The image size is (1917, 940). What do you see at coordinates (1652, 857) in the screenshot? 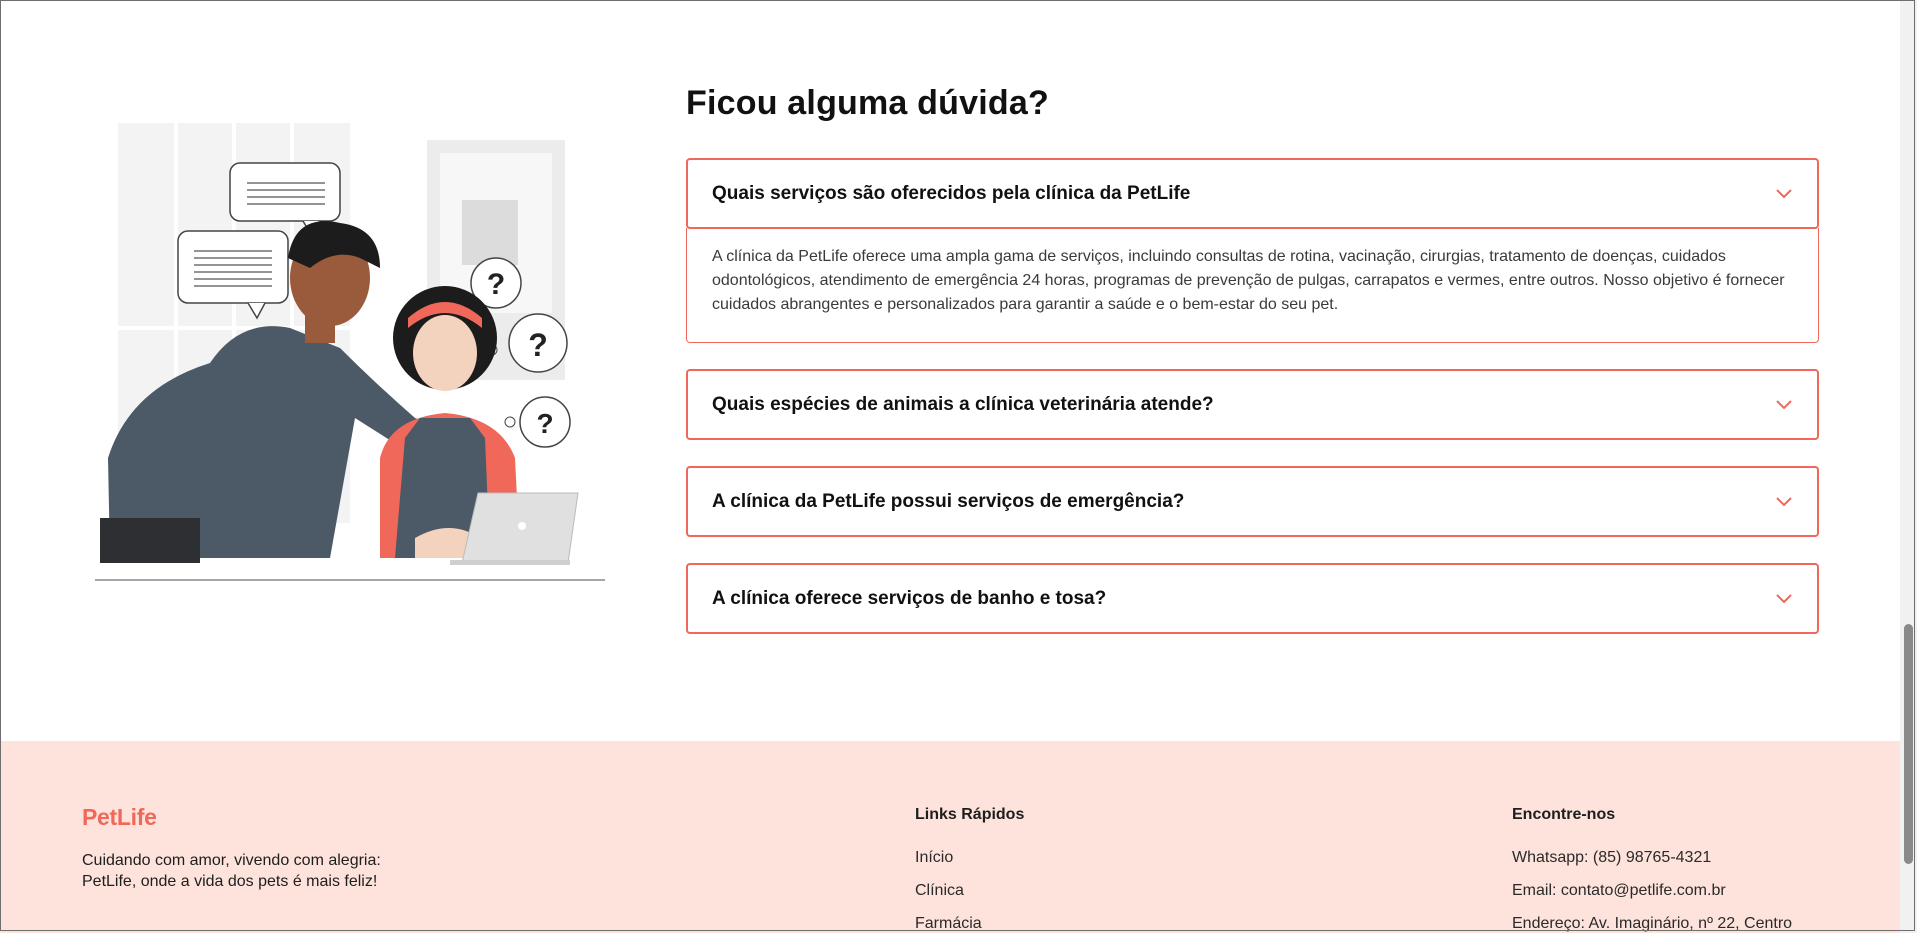
I see `contact-whatsapp: Whatsapp: (85) 98765-4321` at bounding box center [1652, 857].